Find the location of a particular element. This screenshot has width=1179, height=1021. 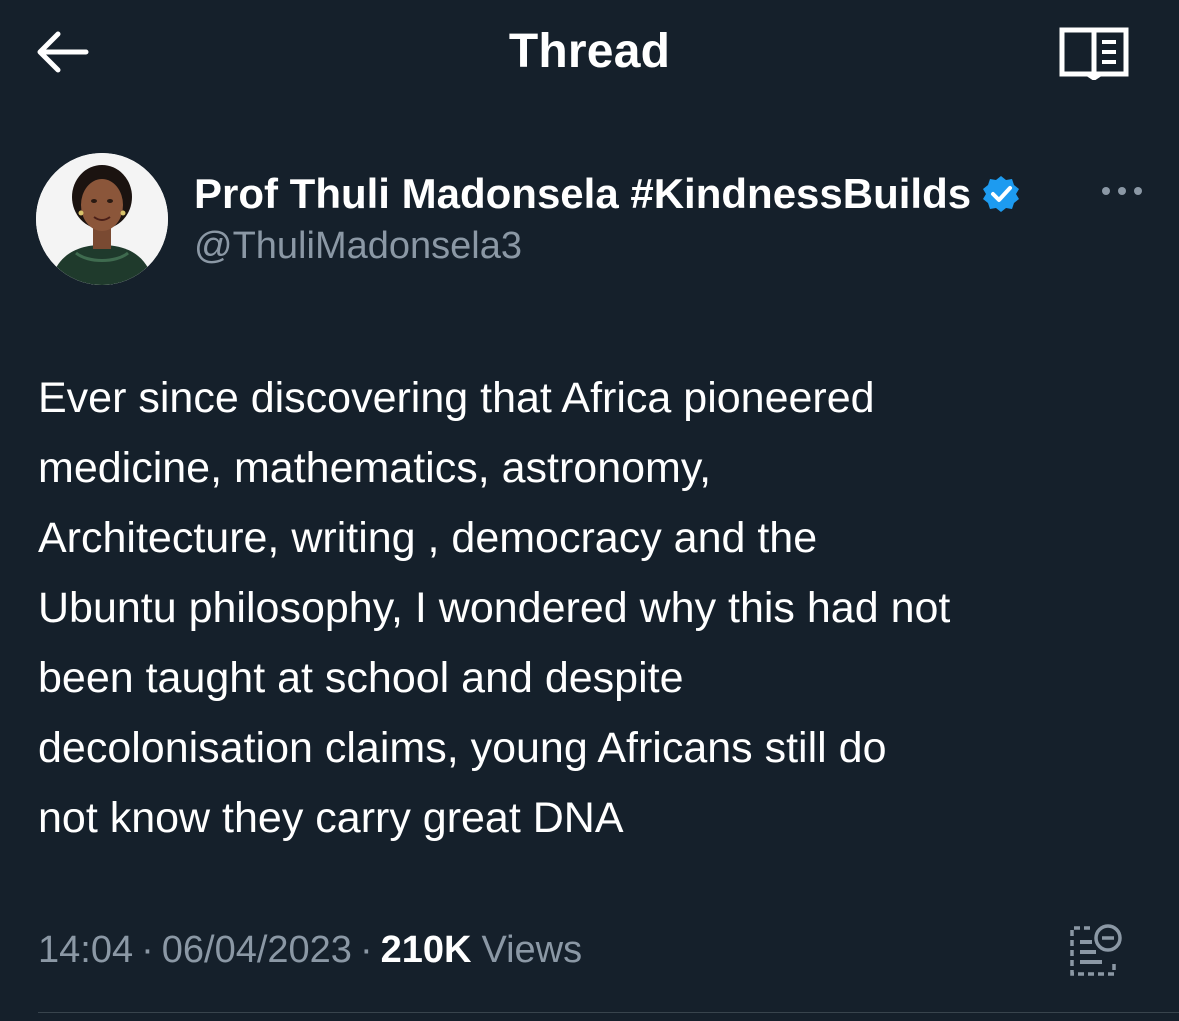

tweet-date: 06/04/2023 is located at coordinates (257, 950).